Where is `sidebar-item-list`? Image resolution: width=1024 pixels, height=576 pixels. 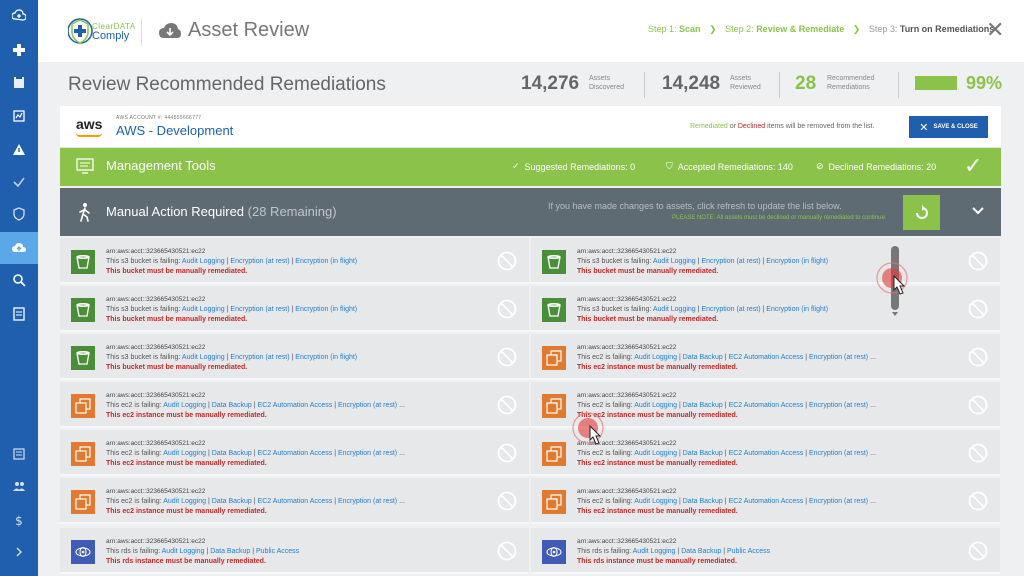 sidebar-item-list is located at coordinates (19, 454).